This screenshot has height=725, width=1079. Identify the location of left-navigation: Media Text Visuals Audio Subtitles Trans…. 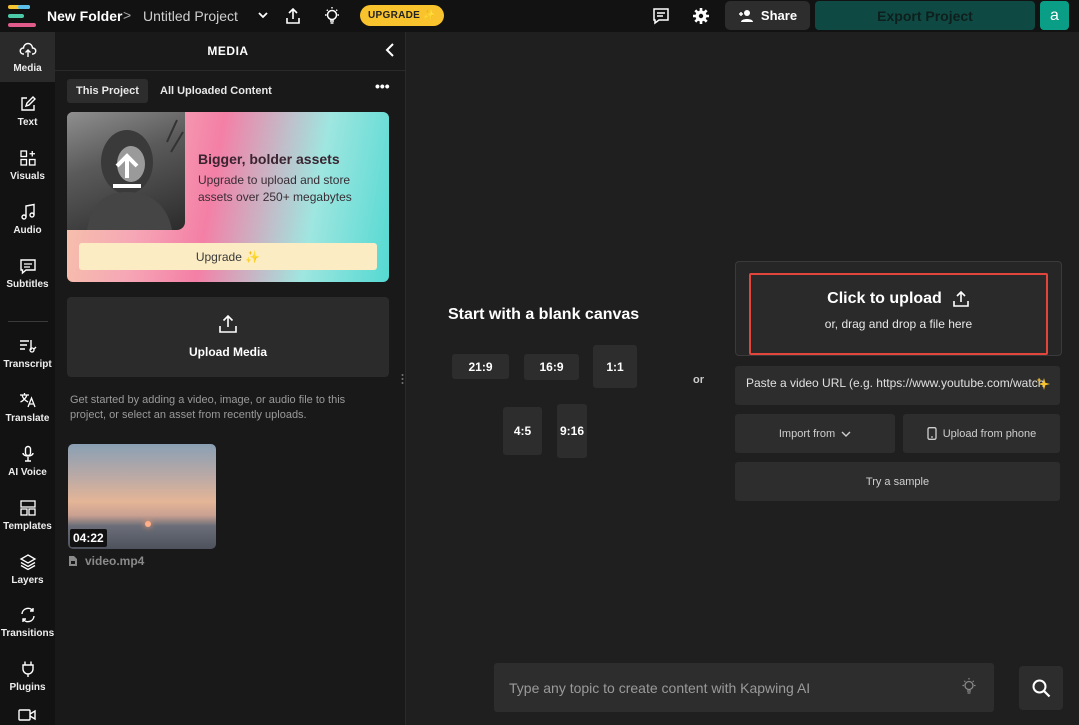
(27, 378).